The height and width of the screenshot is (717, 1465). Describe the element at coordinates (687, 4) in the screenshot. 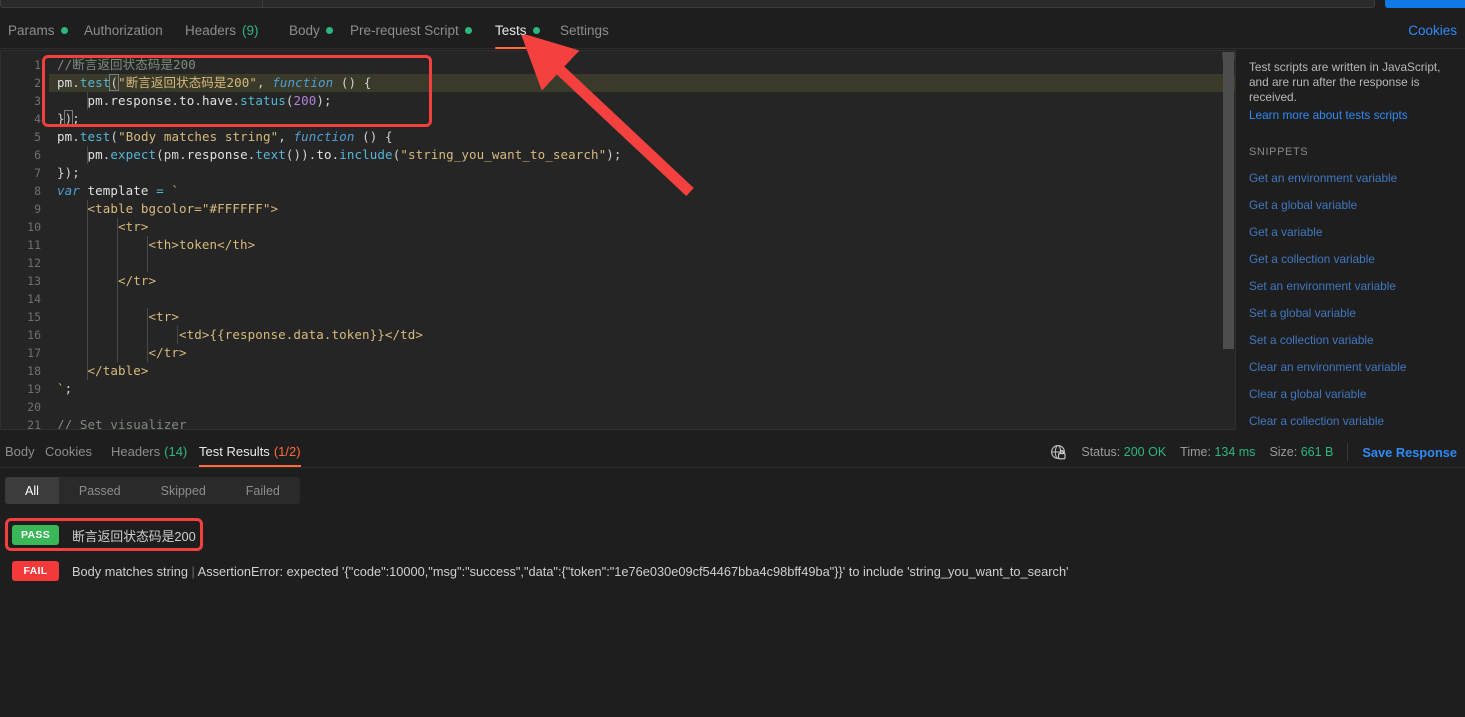

I see `request-url-input` at that location.